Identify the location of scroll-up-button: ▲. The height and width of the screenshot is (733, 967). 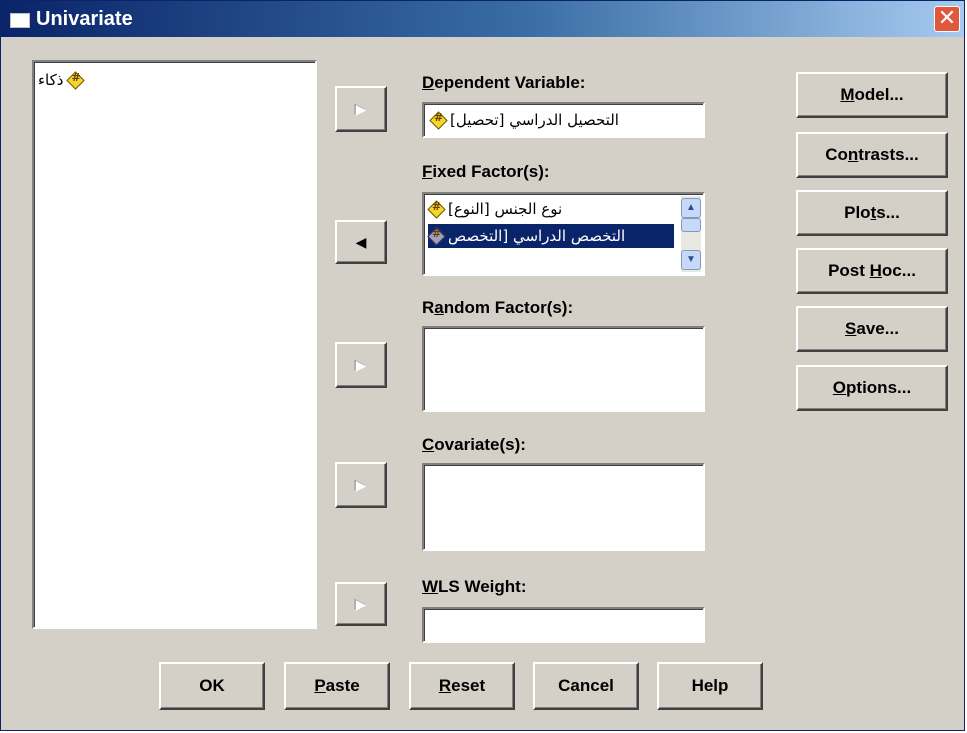
(691, 208).